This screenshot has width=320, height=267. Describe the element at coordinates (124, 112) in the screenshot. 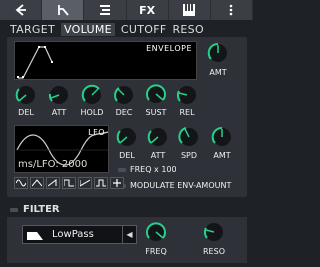

I see `env-dec-label: DEC` at that location.